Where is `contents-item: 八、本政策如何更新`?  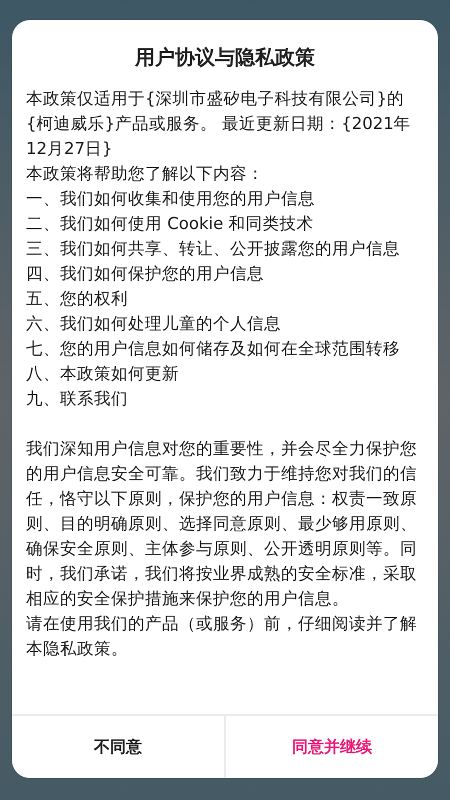
contents-item: 八、本政策如何更新 is located at coordinates (103, 374).